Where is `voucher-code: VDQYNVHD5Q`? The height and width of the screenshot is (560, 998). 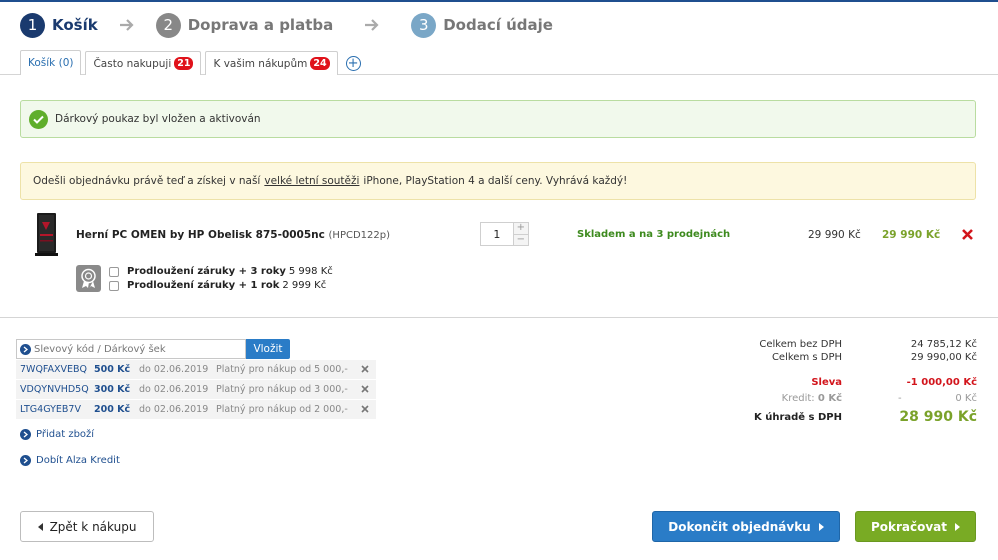
voucher-code: VDQYNVHD5Q is located at coordinates (54, 389).